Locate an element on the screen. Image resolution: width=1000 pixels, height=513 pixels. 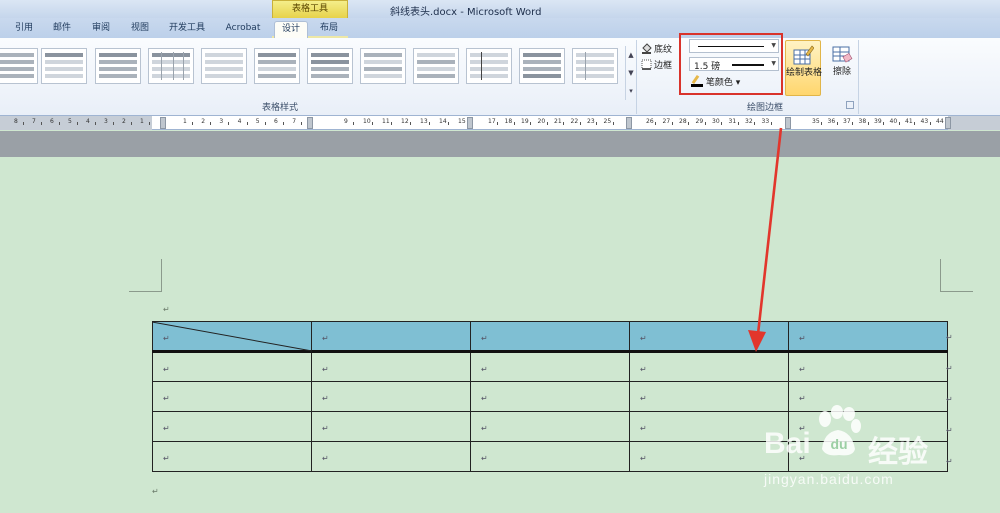
ruler-number: 9 is located at coordinates (346, 121).